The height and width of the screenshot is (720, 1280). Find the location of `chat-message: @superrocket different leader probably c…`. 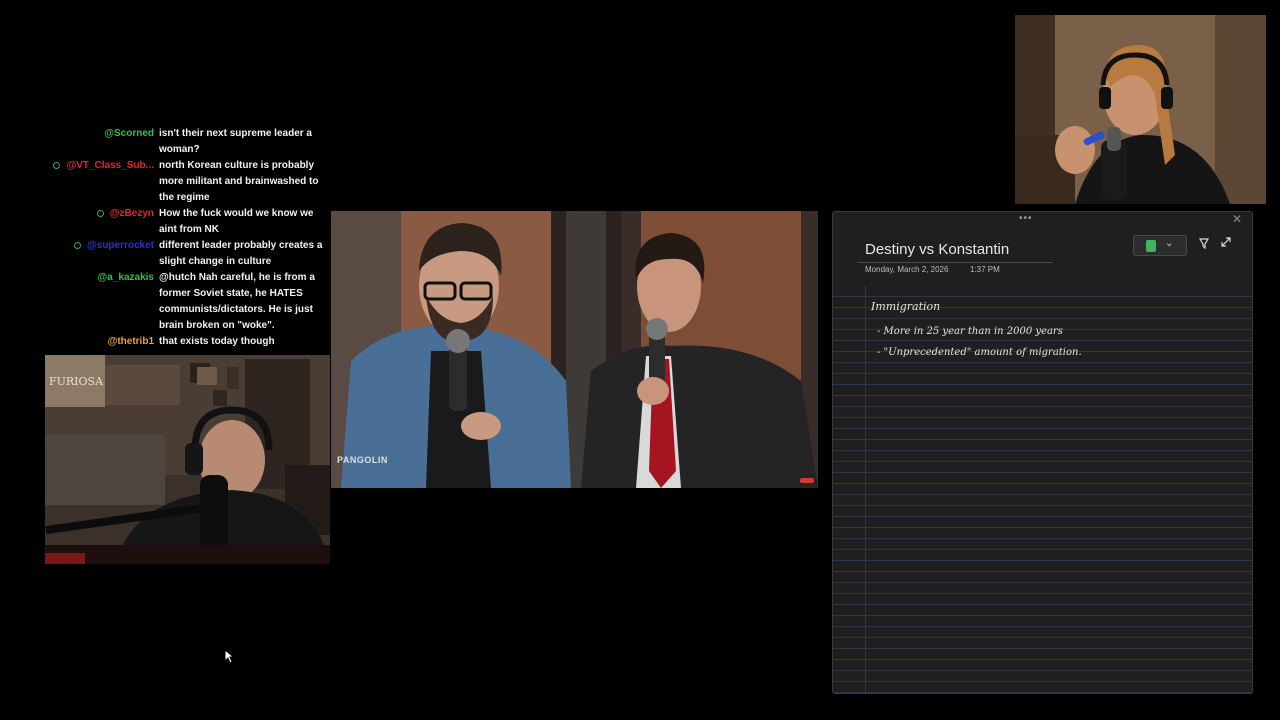

chat-message: @superrocket different leader probably c… is located at coordinates (185, 254).